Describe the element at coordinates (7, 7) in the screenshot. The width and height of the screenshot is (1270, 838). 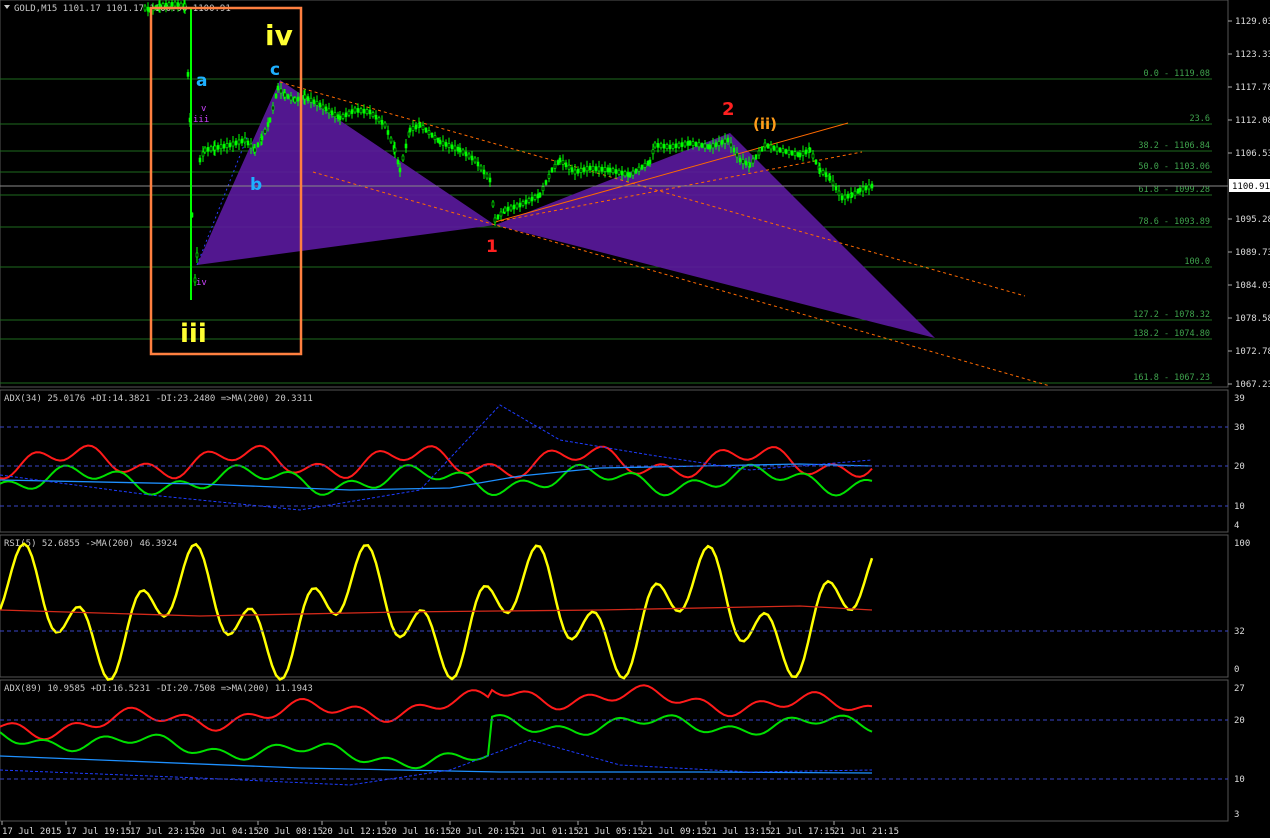
I see `chart-menu-icon` at that location.